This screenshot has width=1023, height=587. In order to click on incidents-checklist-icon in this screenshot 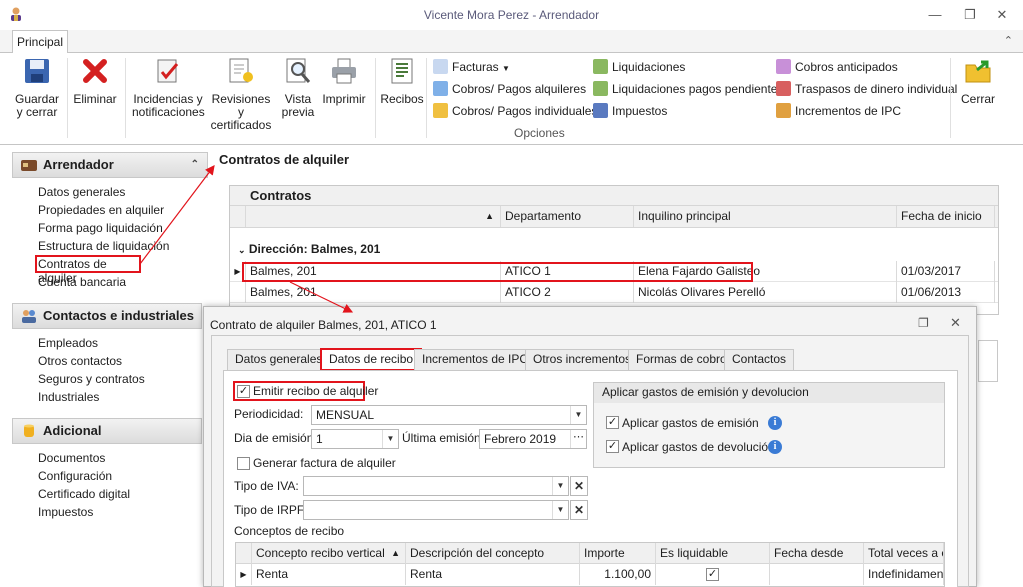, I will do `click(168, 71)`.